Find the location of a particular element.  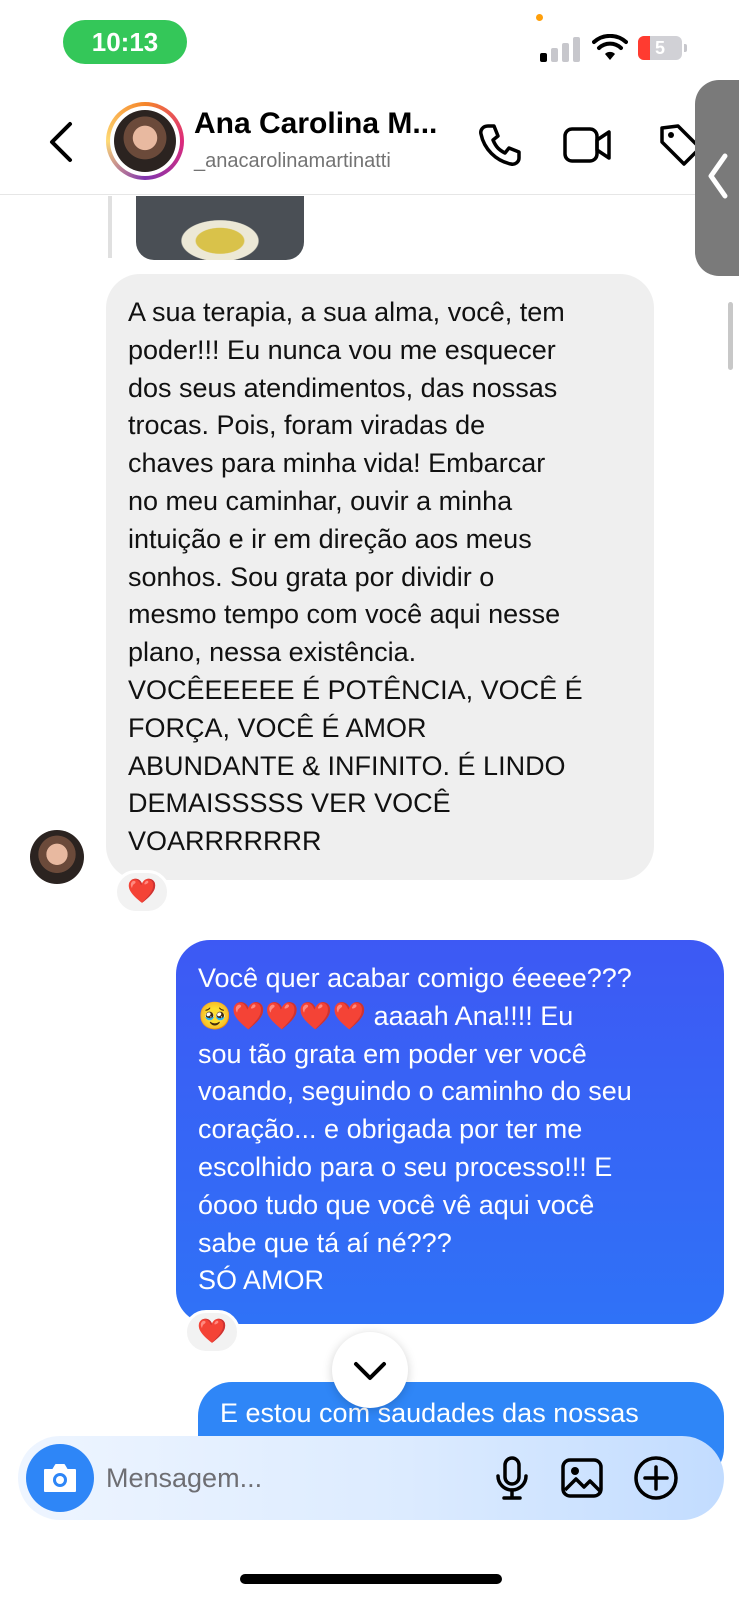

home-indicator is located at coordinates (371, 1579).